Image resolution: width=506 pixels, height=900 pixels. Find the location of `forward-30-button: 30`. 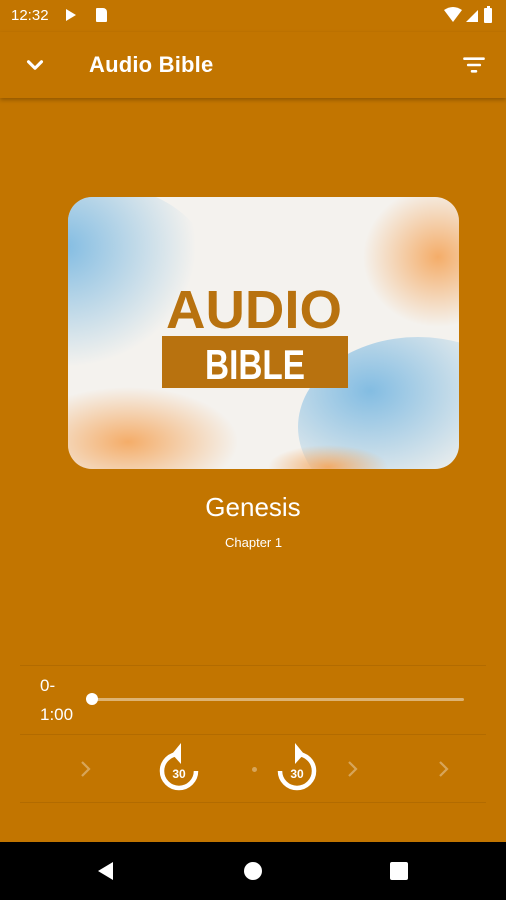

forward-30-button: 30 is located at coordinates (297, 766).